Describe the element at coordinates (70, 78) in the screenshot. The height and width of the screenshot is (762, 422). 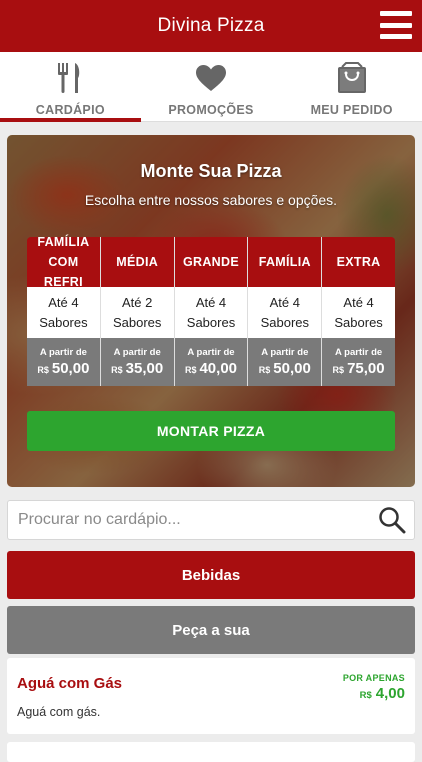
I see `fork-knife-icon` at that location.